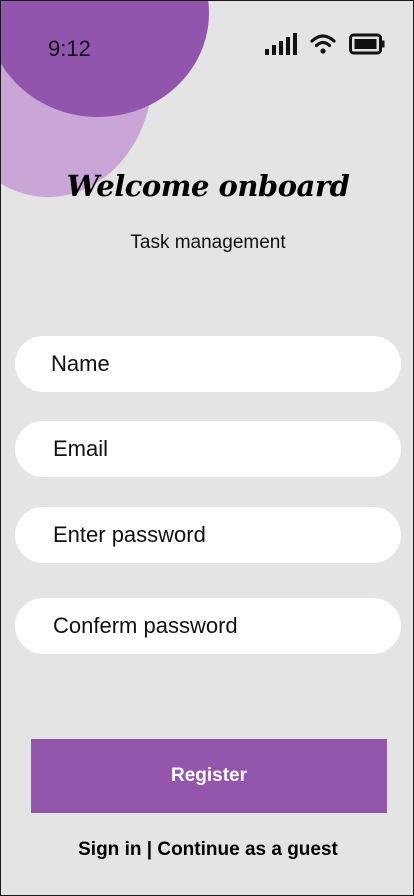  I want to click on register-button-label: Register, so click(209, 775).